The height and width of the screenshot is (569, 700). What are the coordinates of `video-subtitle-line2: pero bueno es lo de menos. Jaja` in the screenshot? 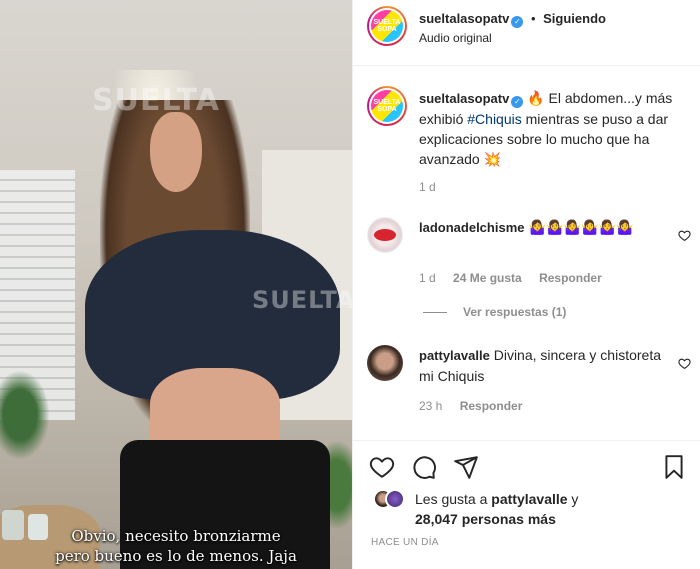 It's located at (176, 556).